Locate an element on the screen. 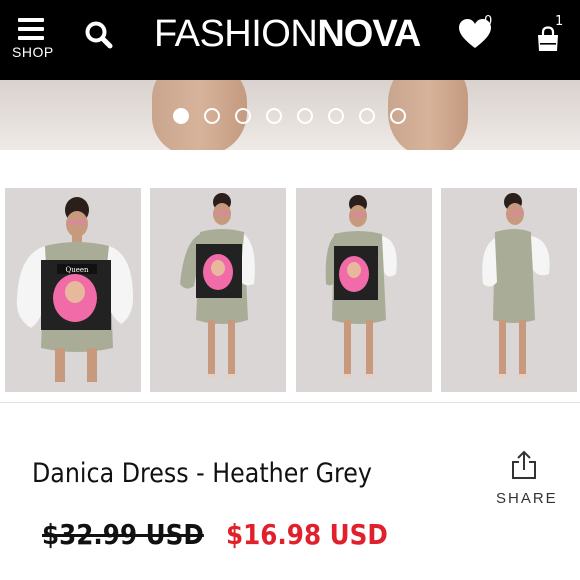 Image resolution: width=580 pixels, height=580 pixels. share-label: SHARE is located at coordinates (527, 498).